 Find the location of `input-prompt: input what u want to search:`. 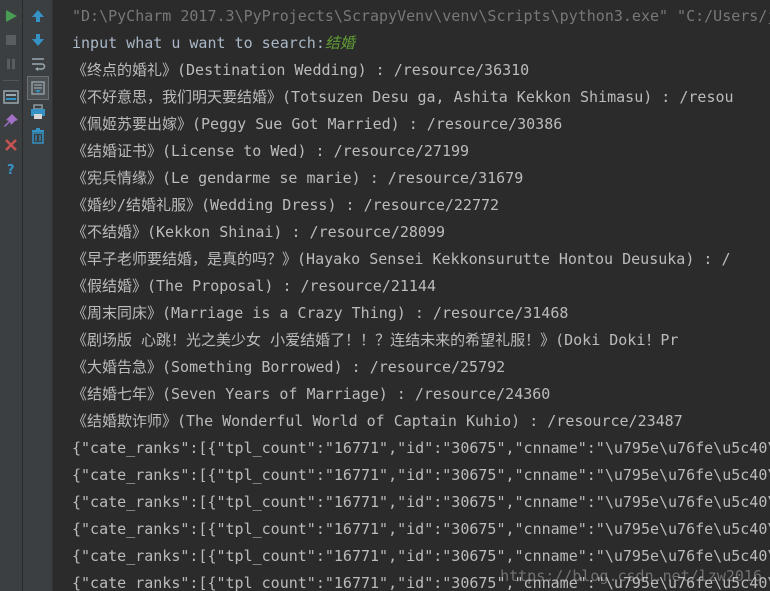

input-prompt: input what u want to search: is located at coordinates (198, 43).